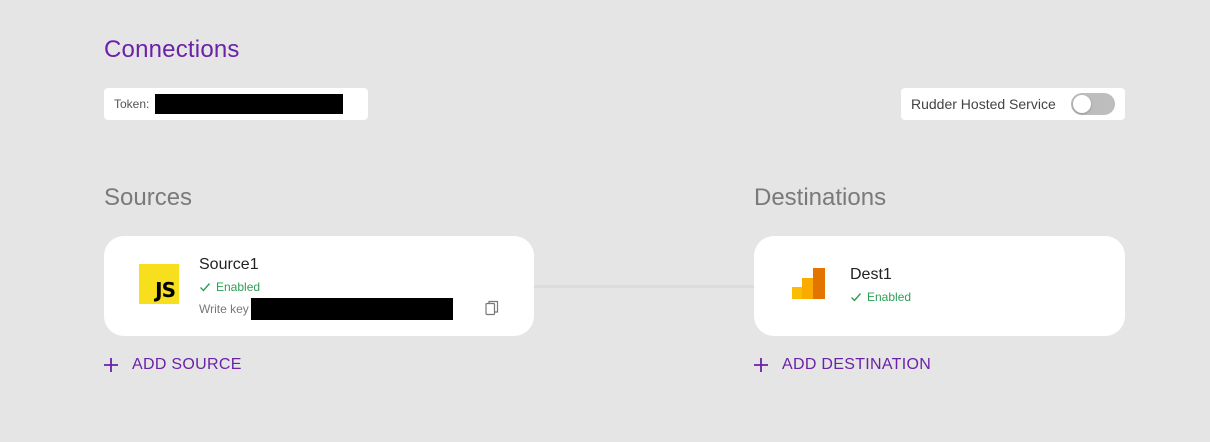 The width and height of the screenshot is (1210, 442). What do you see at coordinates (132, 104) in the screenshot?
I see `token-label: Token:` at bounding box center [132, 104].